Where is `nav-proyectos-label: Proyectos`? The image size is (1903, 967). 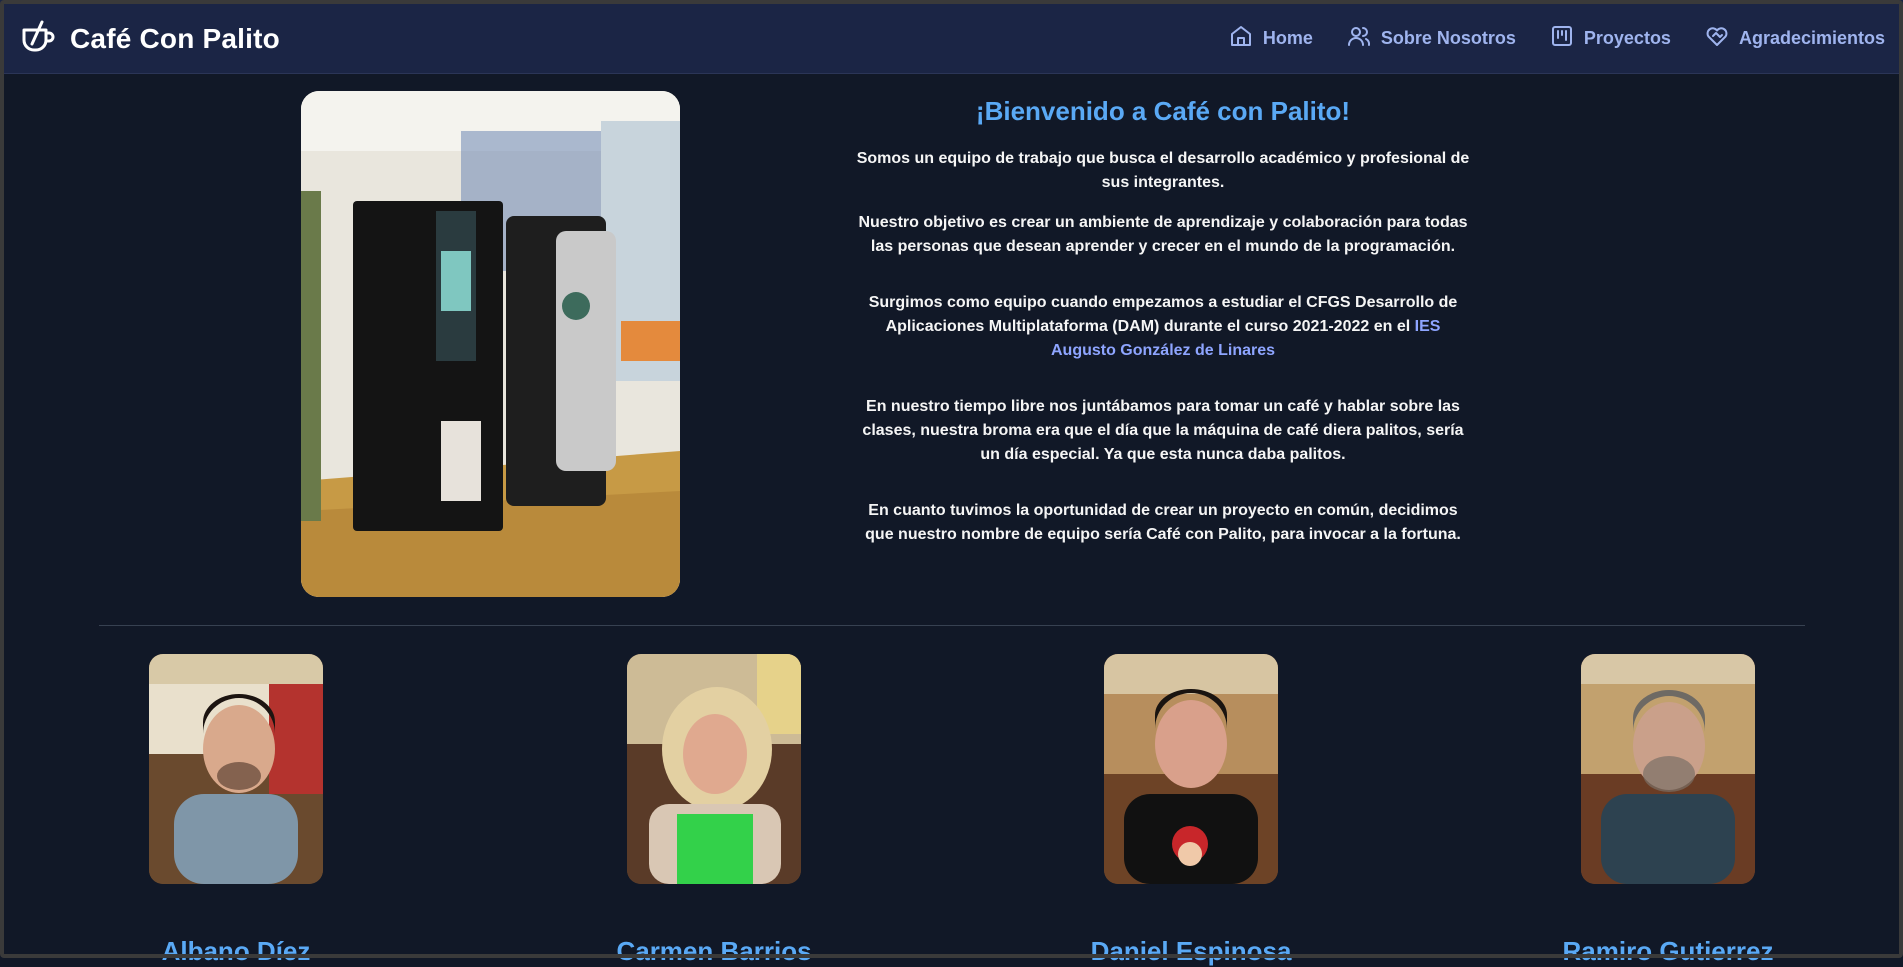
nav-proyectos-label: Proyectos is located at coordinates (1627, 38).